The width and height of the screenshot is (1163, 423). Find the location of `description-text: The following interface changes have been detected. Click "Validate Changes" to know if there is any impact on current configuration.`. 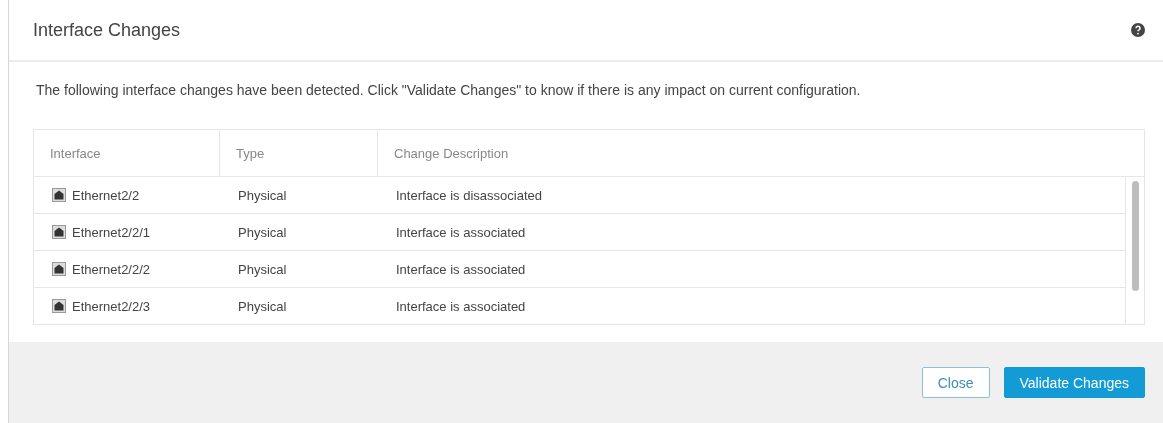

description-text: The following interface changes have been detected. Click "Validate Changes" to know if there is any impact on current configuration. is located at coordinates (449, 90).